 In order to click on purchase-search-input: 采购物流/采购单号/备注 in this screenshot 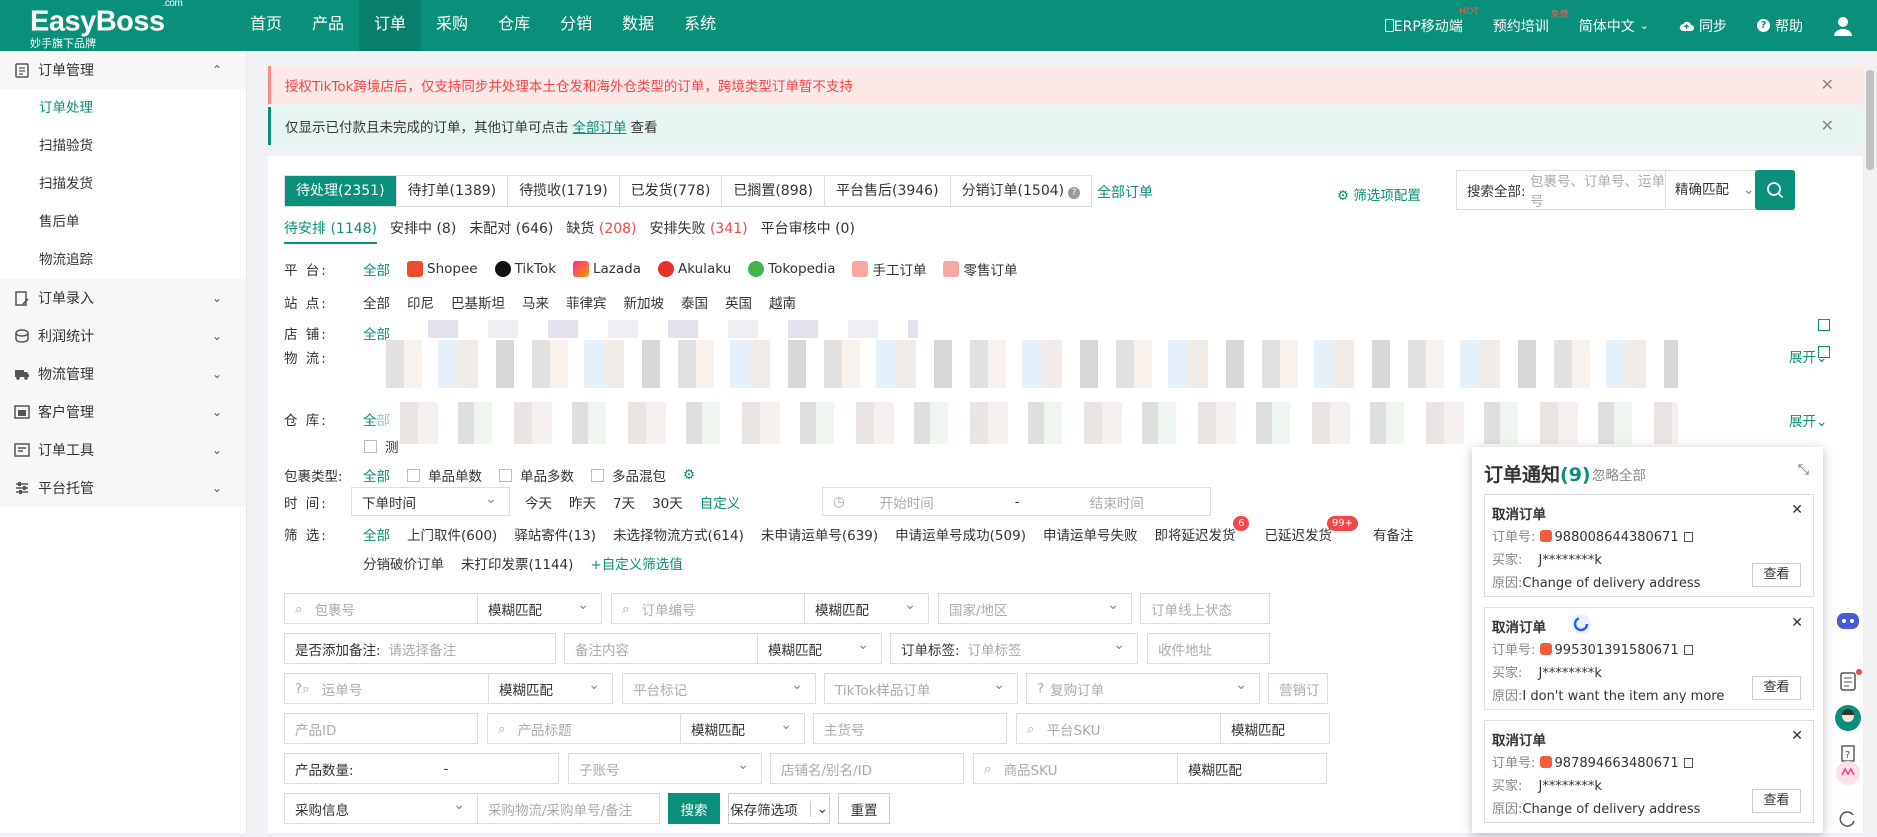, I will do `click(568, 808)`.